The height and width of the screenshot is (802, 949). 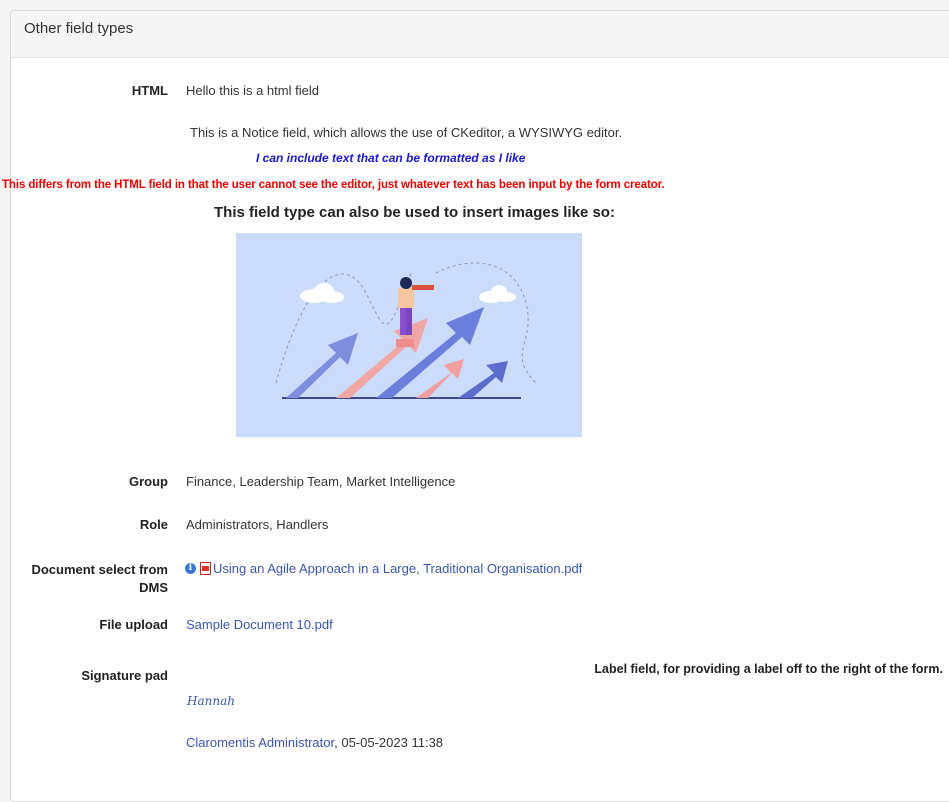 What do you see at coordinates (79, 28) in the screenshot?
I see `panel-title: Other field types` at bounding box center [79, 28].